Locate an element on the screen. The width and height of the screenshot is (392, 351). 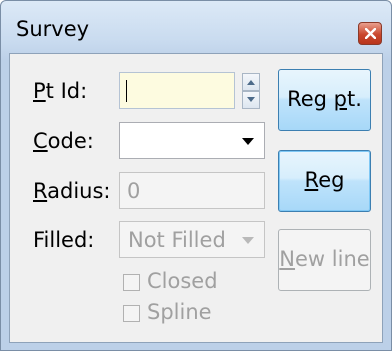
filled-combobox: Not Filled is located at coordinates (192, 239).